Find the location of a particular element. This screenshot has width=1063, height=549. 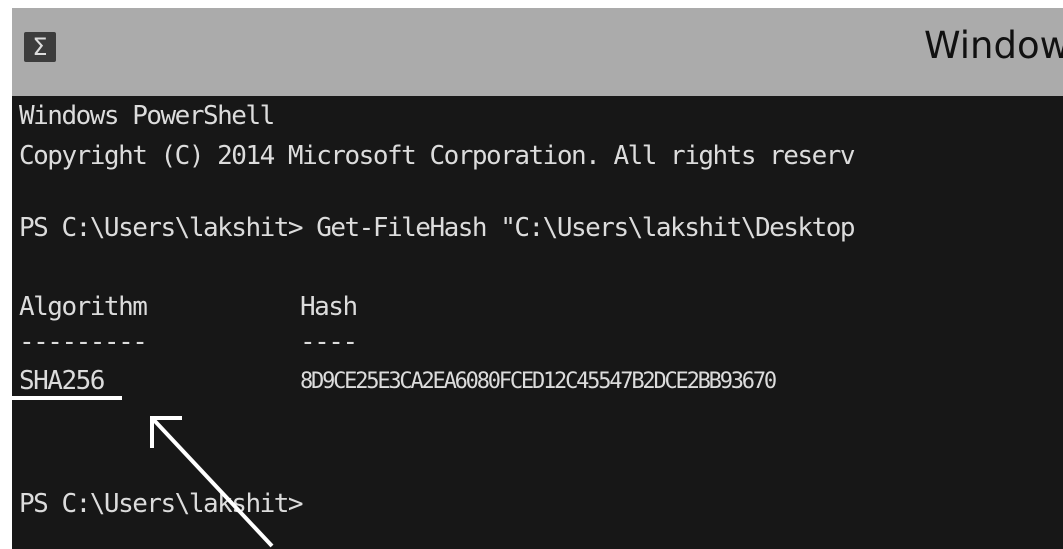

column-header-hash: Hash is located at coordinates (329, 307).